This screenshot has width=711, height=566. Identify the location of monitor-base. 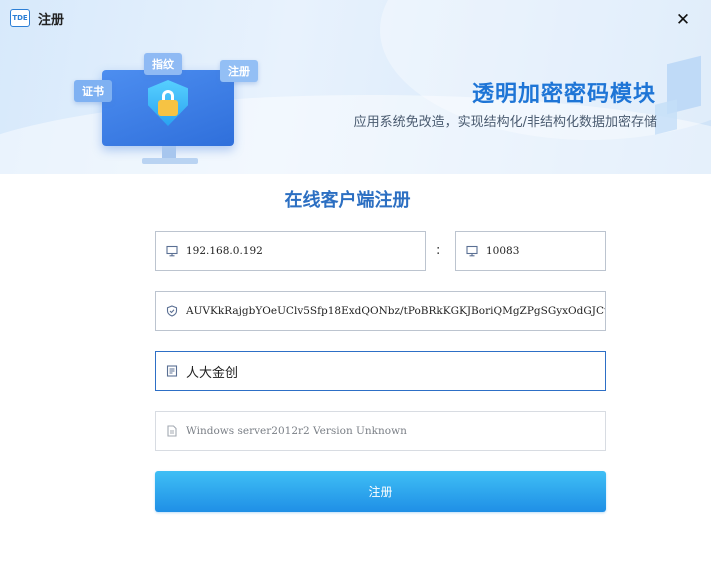
(170, 161).